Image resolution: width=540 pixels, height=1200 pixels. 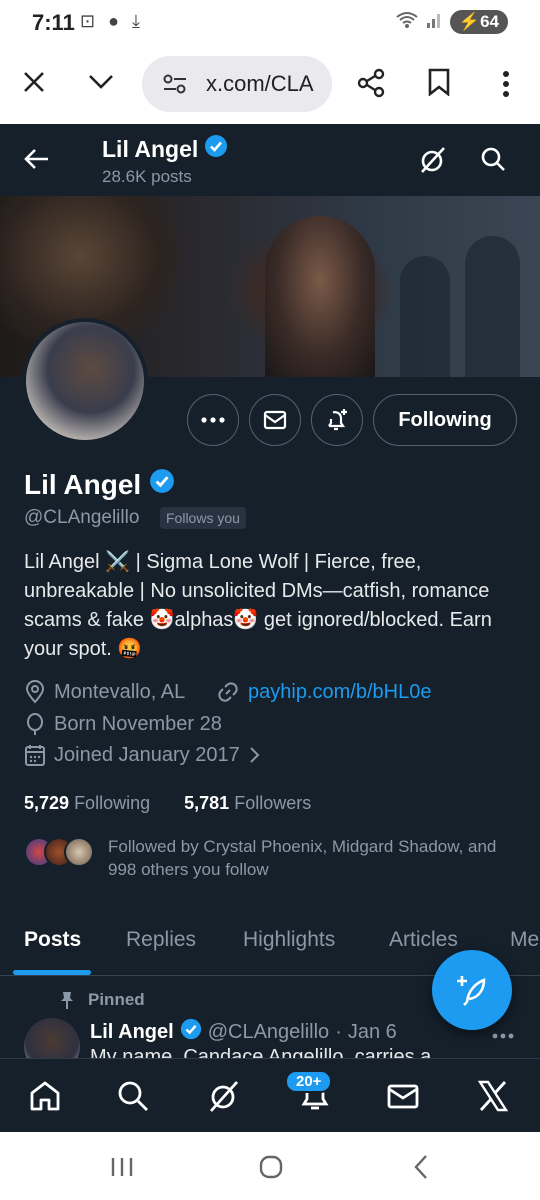 What do you see at coordinates (35, 755) in the screenshot?
I see `calendar-icon` at bounding box center [35, 755].